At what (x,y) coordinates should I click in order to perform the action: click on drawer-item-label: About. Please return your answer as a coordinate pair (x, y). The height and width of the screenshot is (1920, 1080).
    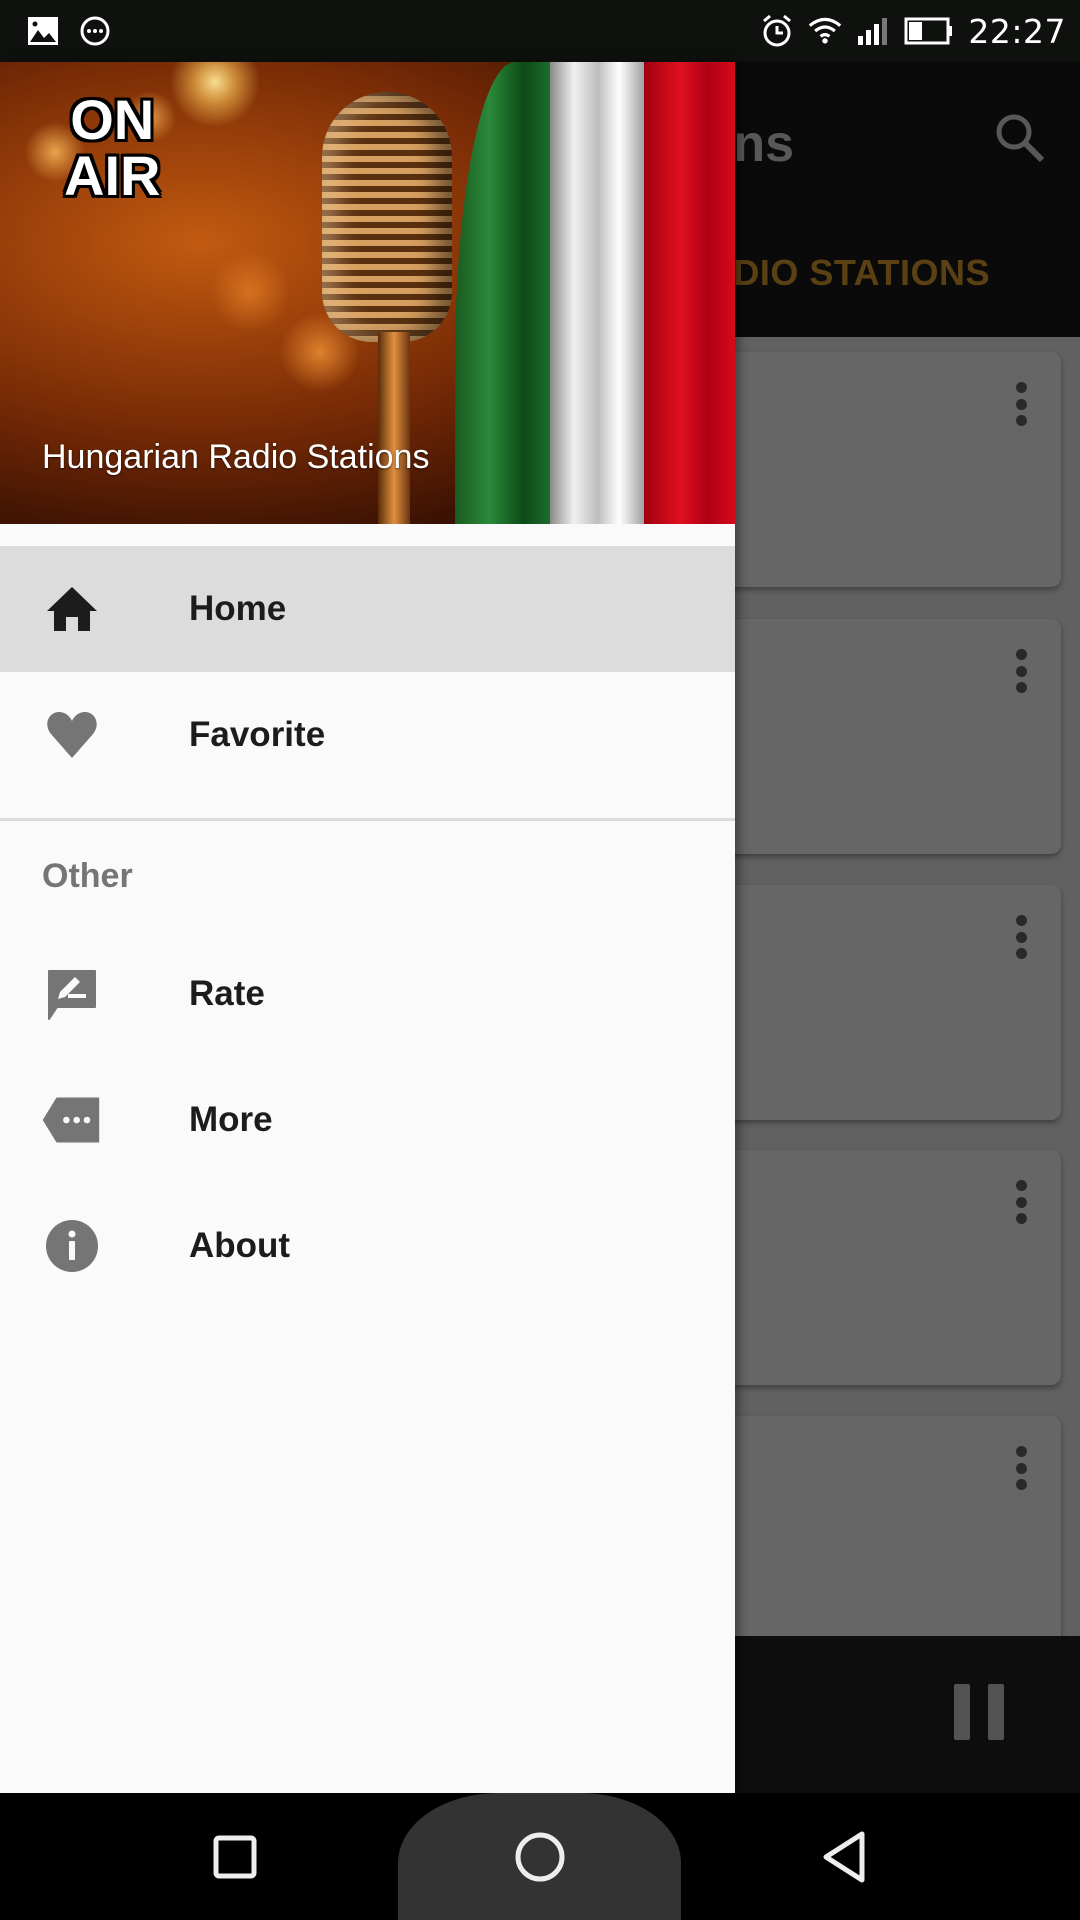
    Looking at the image, I should click on (240, 1245).